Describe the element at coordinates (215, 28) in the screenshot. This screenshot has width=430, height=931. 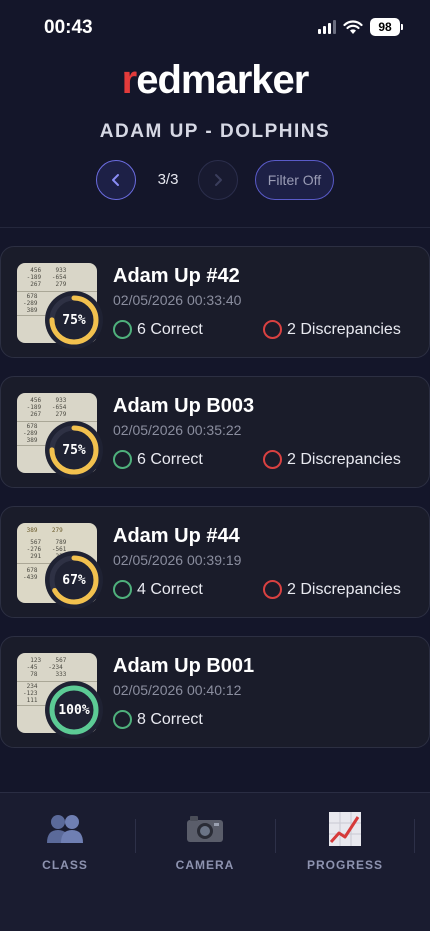
I see `status-bar: 00:43 98` at that location.